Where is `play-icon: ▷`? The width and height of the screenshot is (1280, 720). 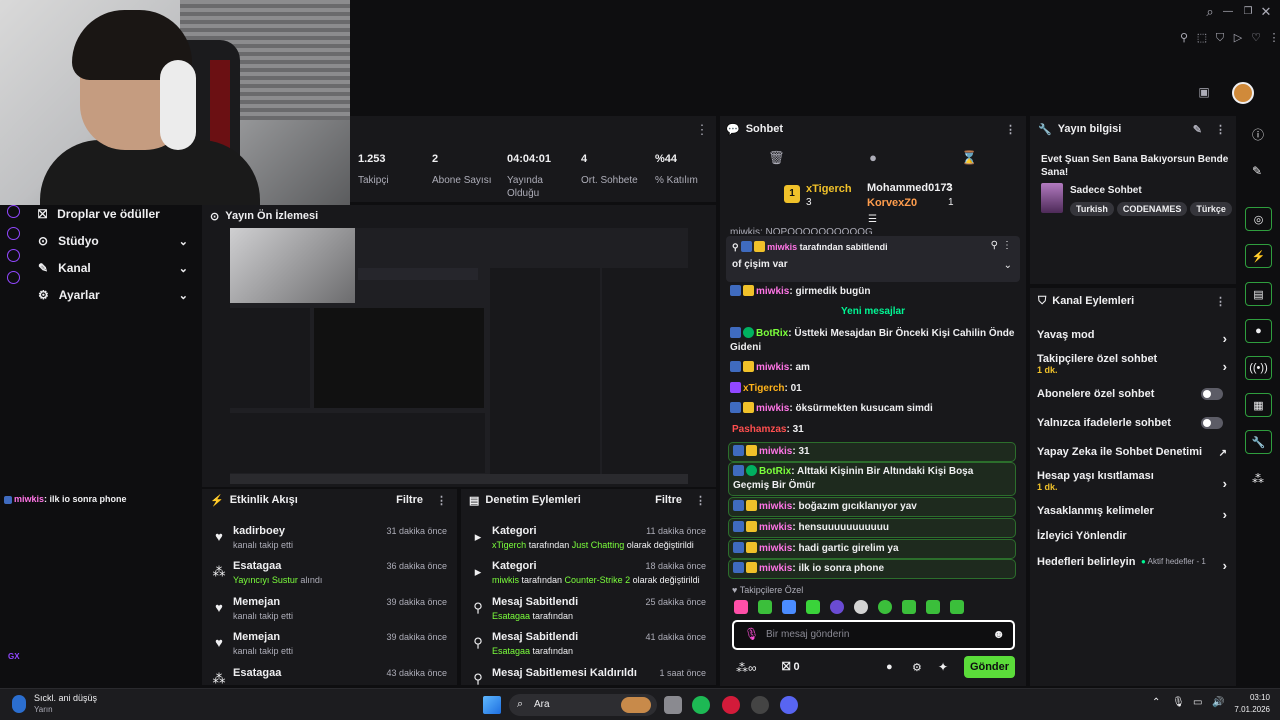
play-icon: ▷ is located at coordinates (1238, 38).